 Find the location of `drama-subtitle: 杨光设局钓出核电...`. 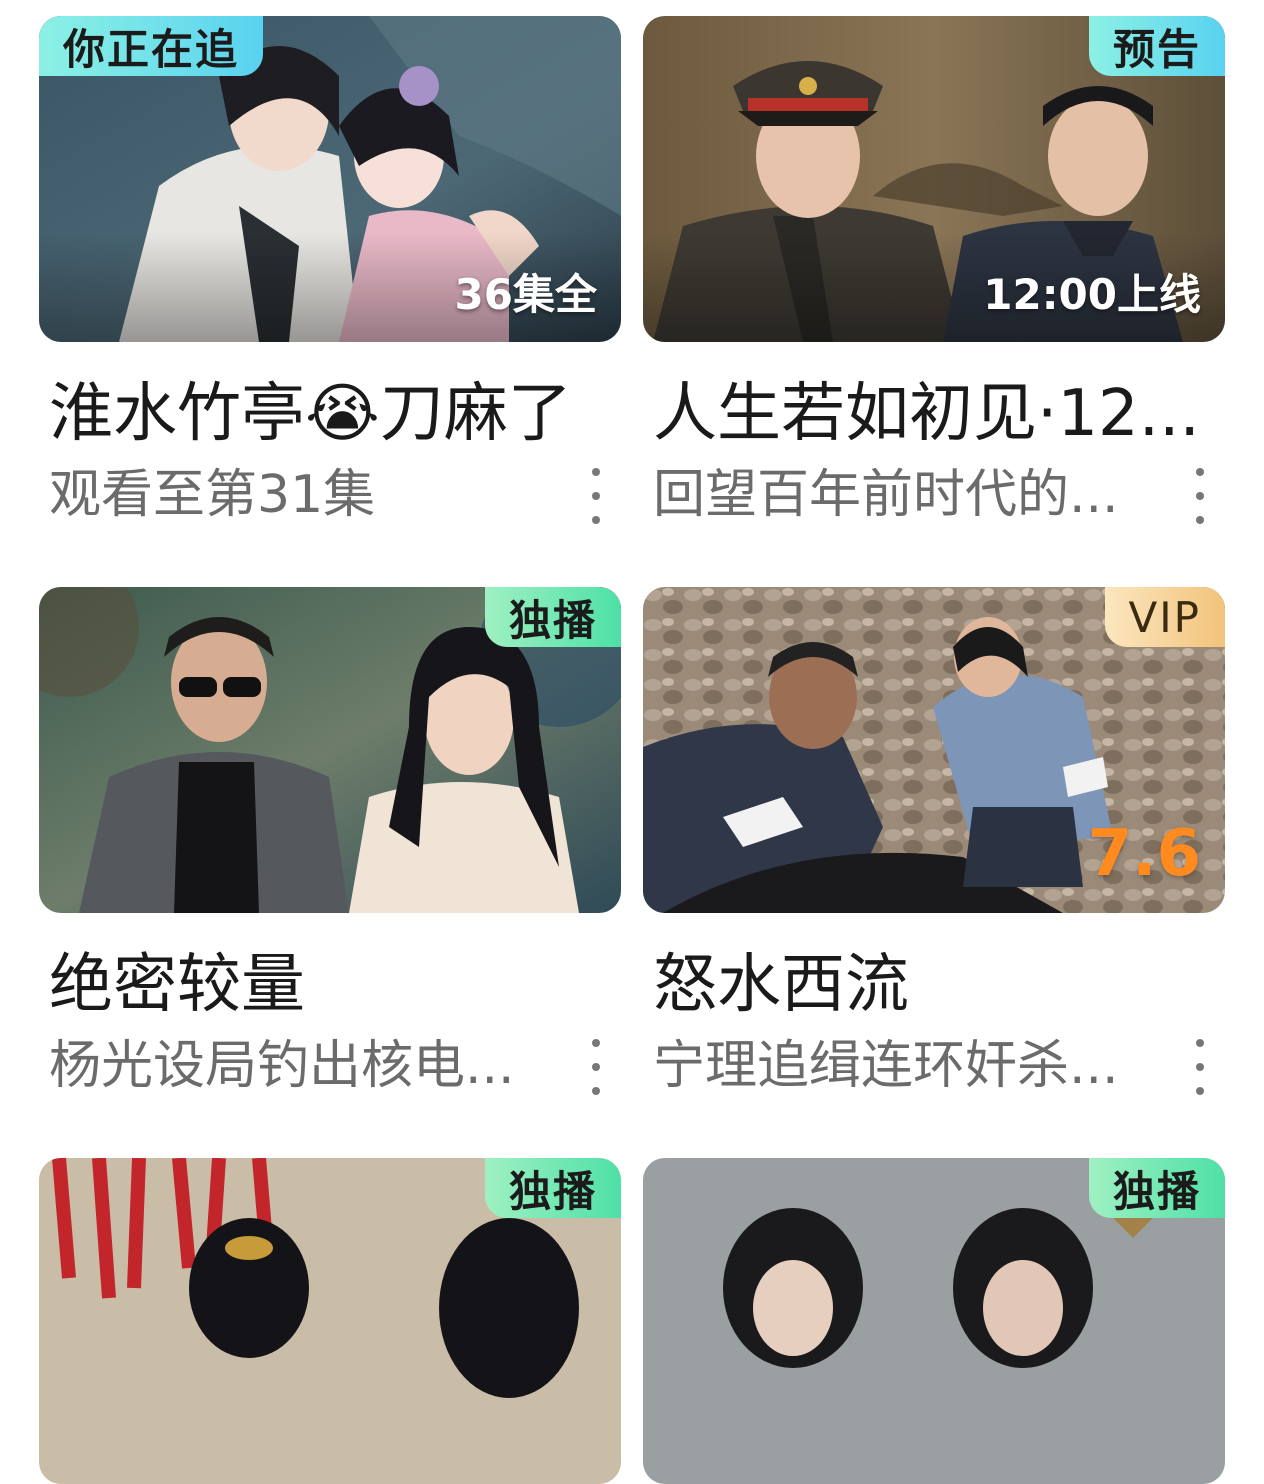

drama-subtitle: 杨光设局钓出核电... is located at coordinates (282, 1066).